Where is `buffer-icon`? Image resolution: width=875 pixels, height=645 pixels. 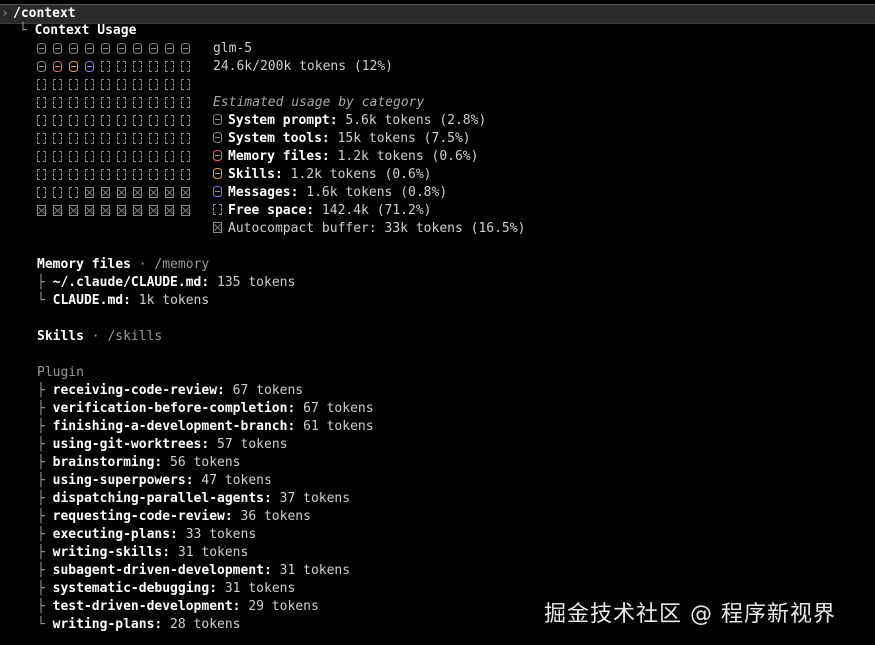 buffer-icon is located at coordinates (217, 227).